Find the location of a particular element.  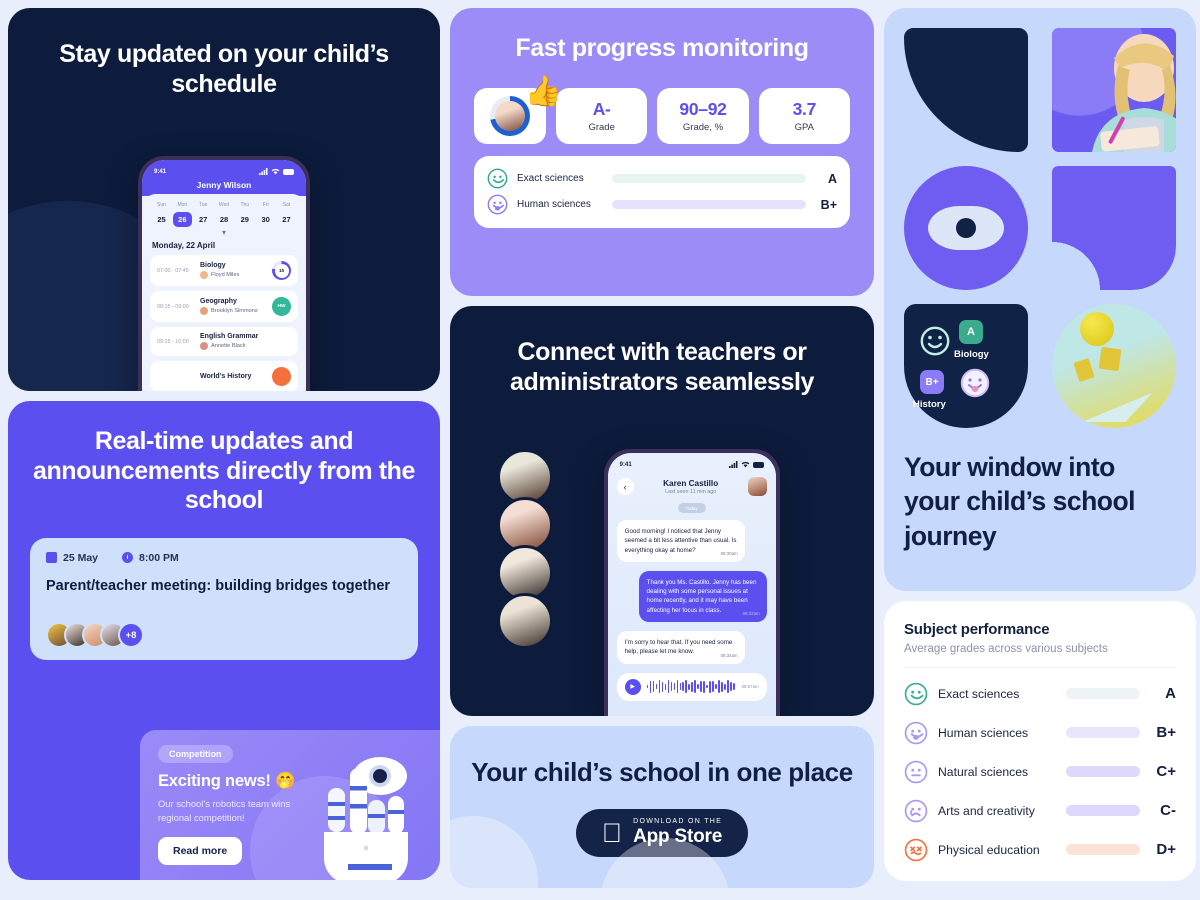

lesson-row: 07:00 - 07:45 Biology Floyd Miles 15 is located at coordinates (224, 270).